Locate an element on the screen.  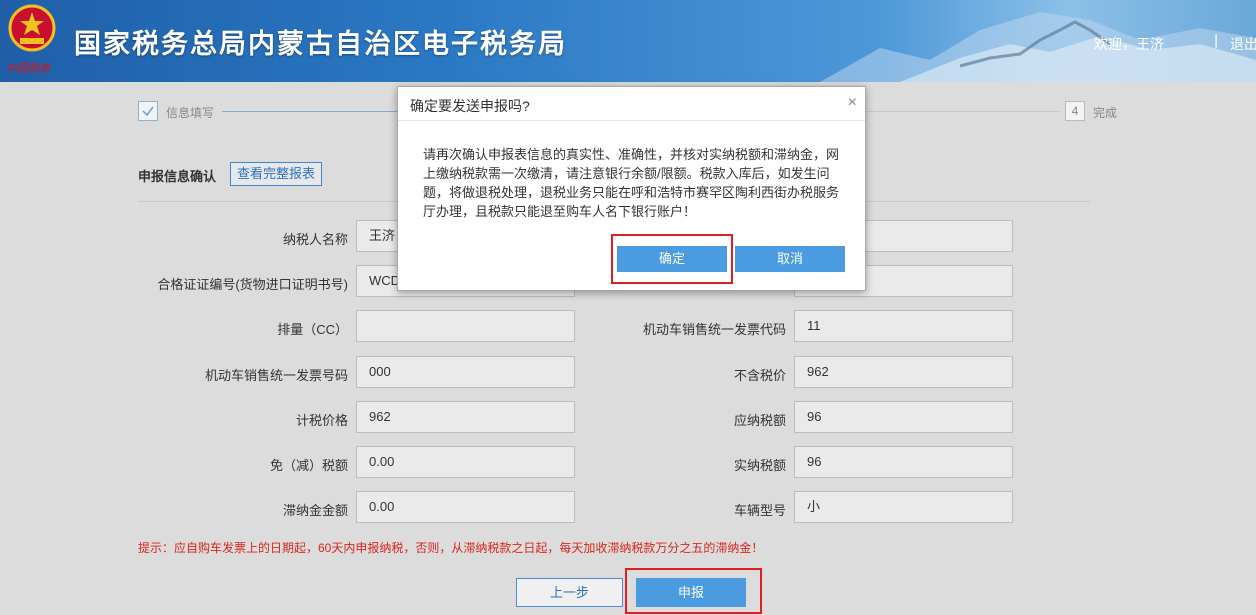
field-label-certificate-number: 合格证证编号(货物进口证明书号) is located at coordinates (252, 284).